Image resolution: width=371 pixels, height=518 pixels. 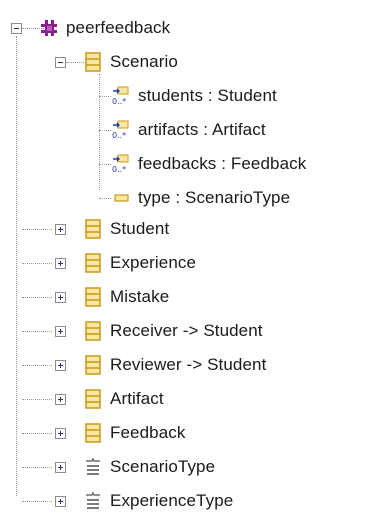 I want to click on tree-node-scenario: Scenario, so click(x=130, y=62).